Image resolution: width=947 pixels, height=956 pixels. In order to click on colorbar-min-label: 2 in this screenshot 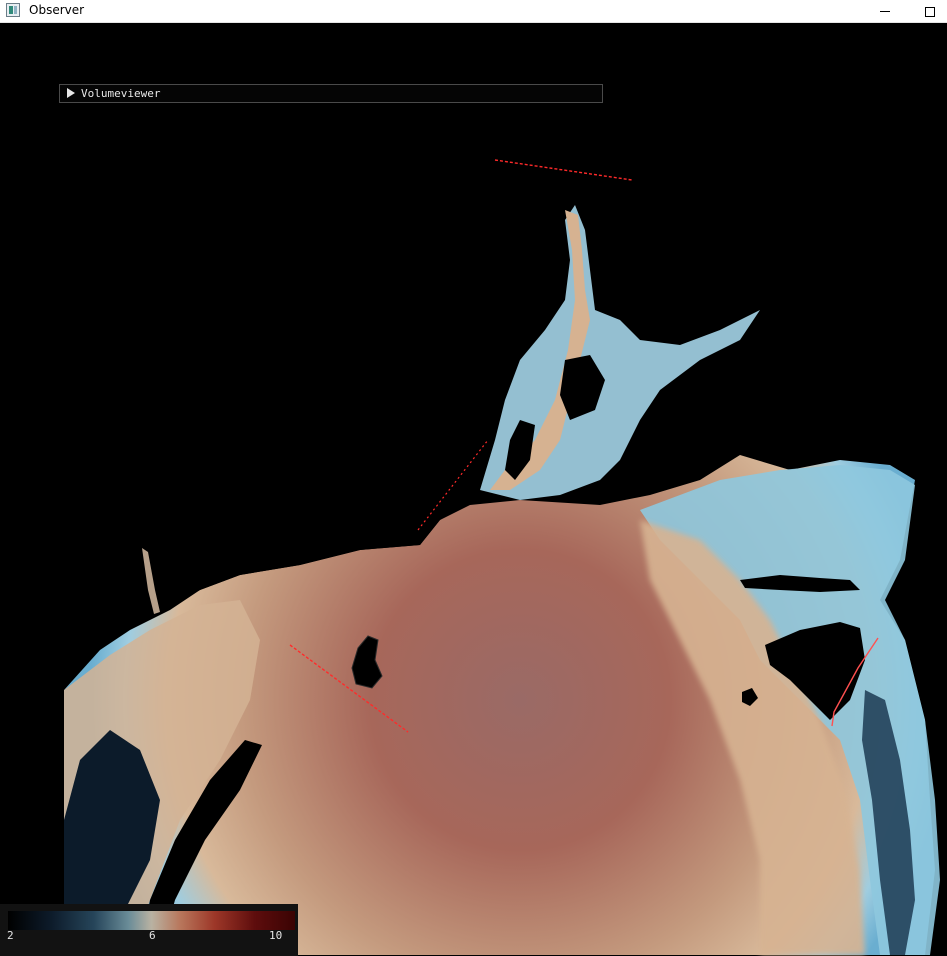, I will do `click(10, 935)`.